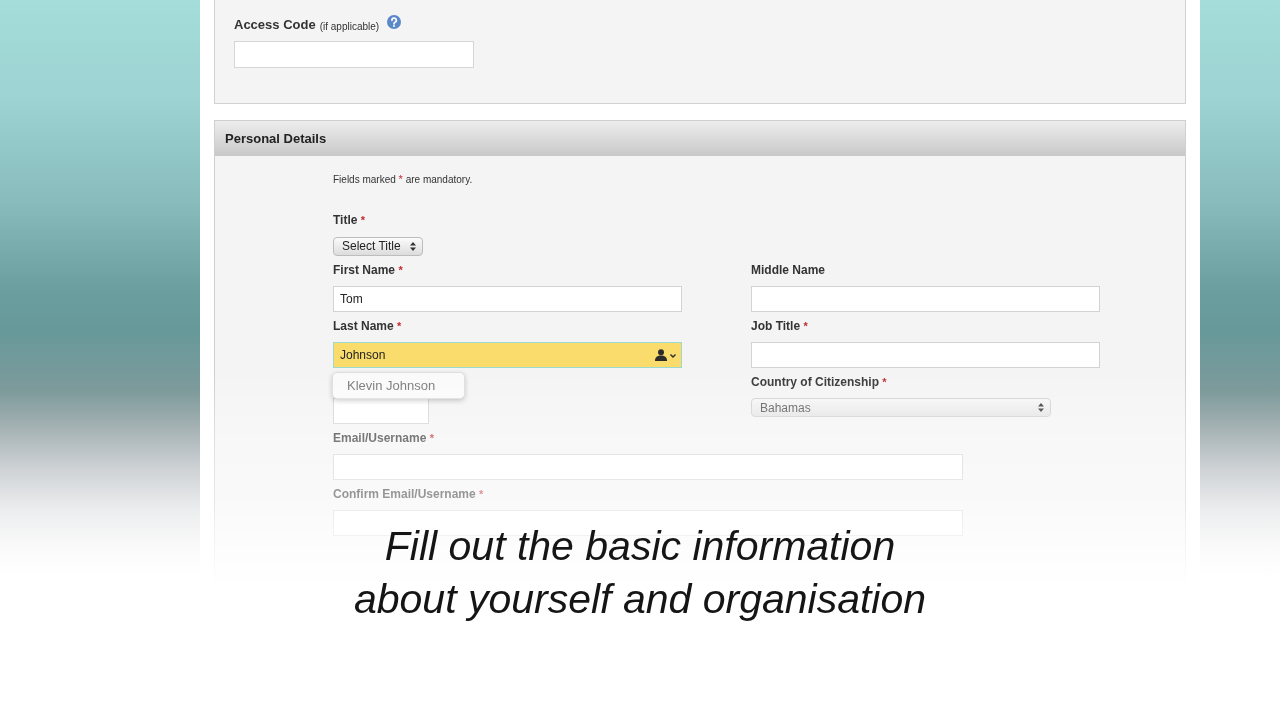 The width and height of the screenshot is (1280, 720). What do you see at coordinates (349, 220) in the screenshot?
I see `field-label: Title *` at bounding box center [349, 220].